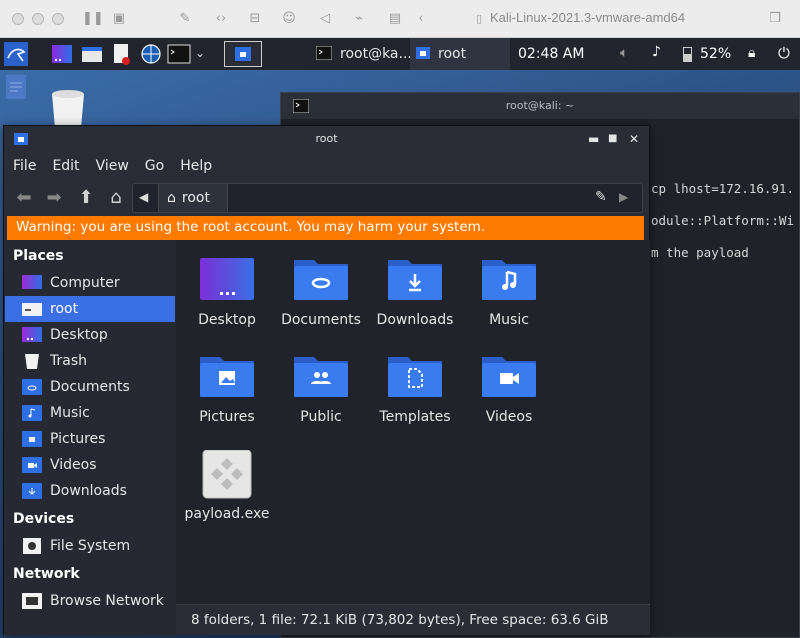 The height and width of the screenshot is (638, 800). I want to click on downloads-folder-icon, so click(32, 491).